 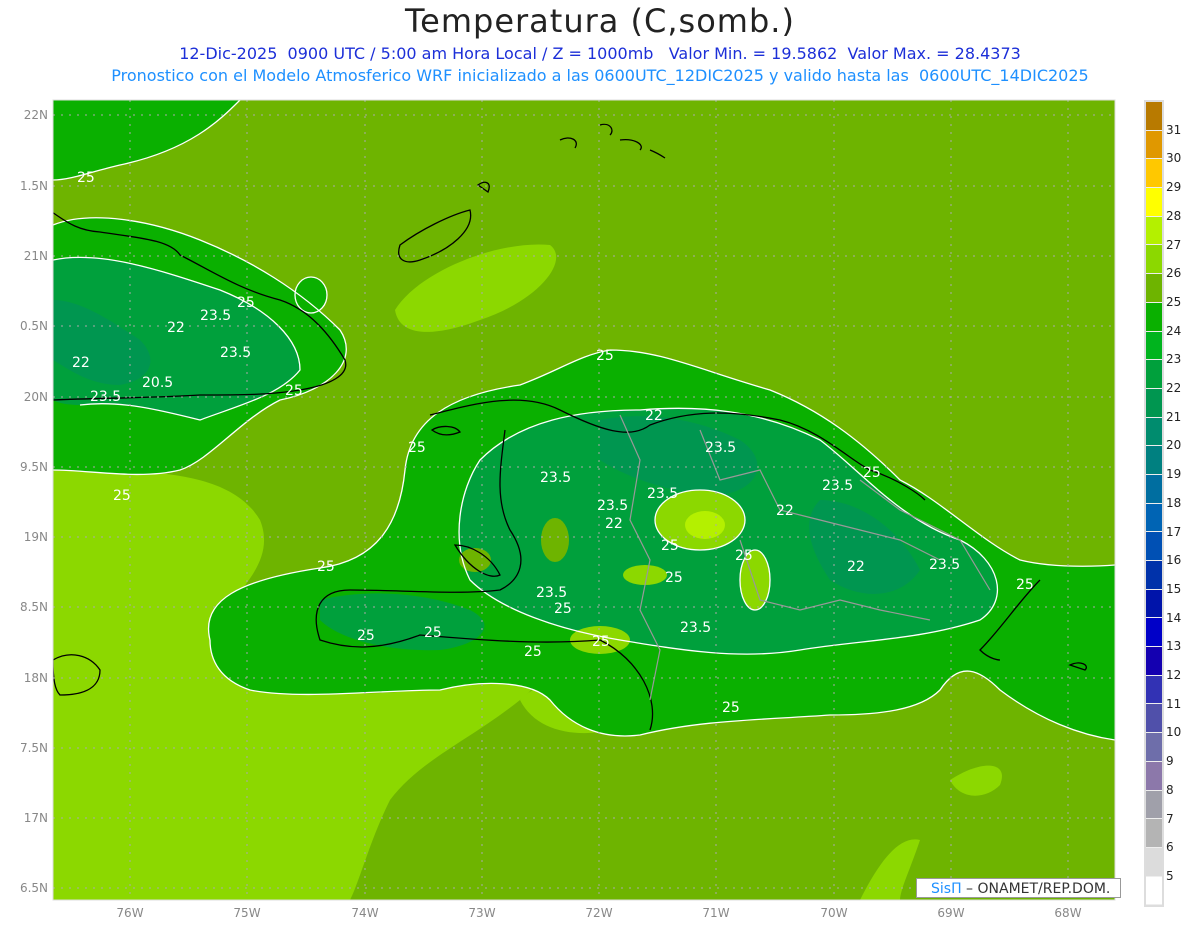 I want to click on lat-label: 6.5N, so click(x=33, y=888).